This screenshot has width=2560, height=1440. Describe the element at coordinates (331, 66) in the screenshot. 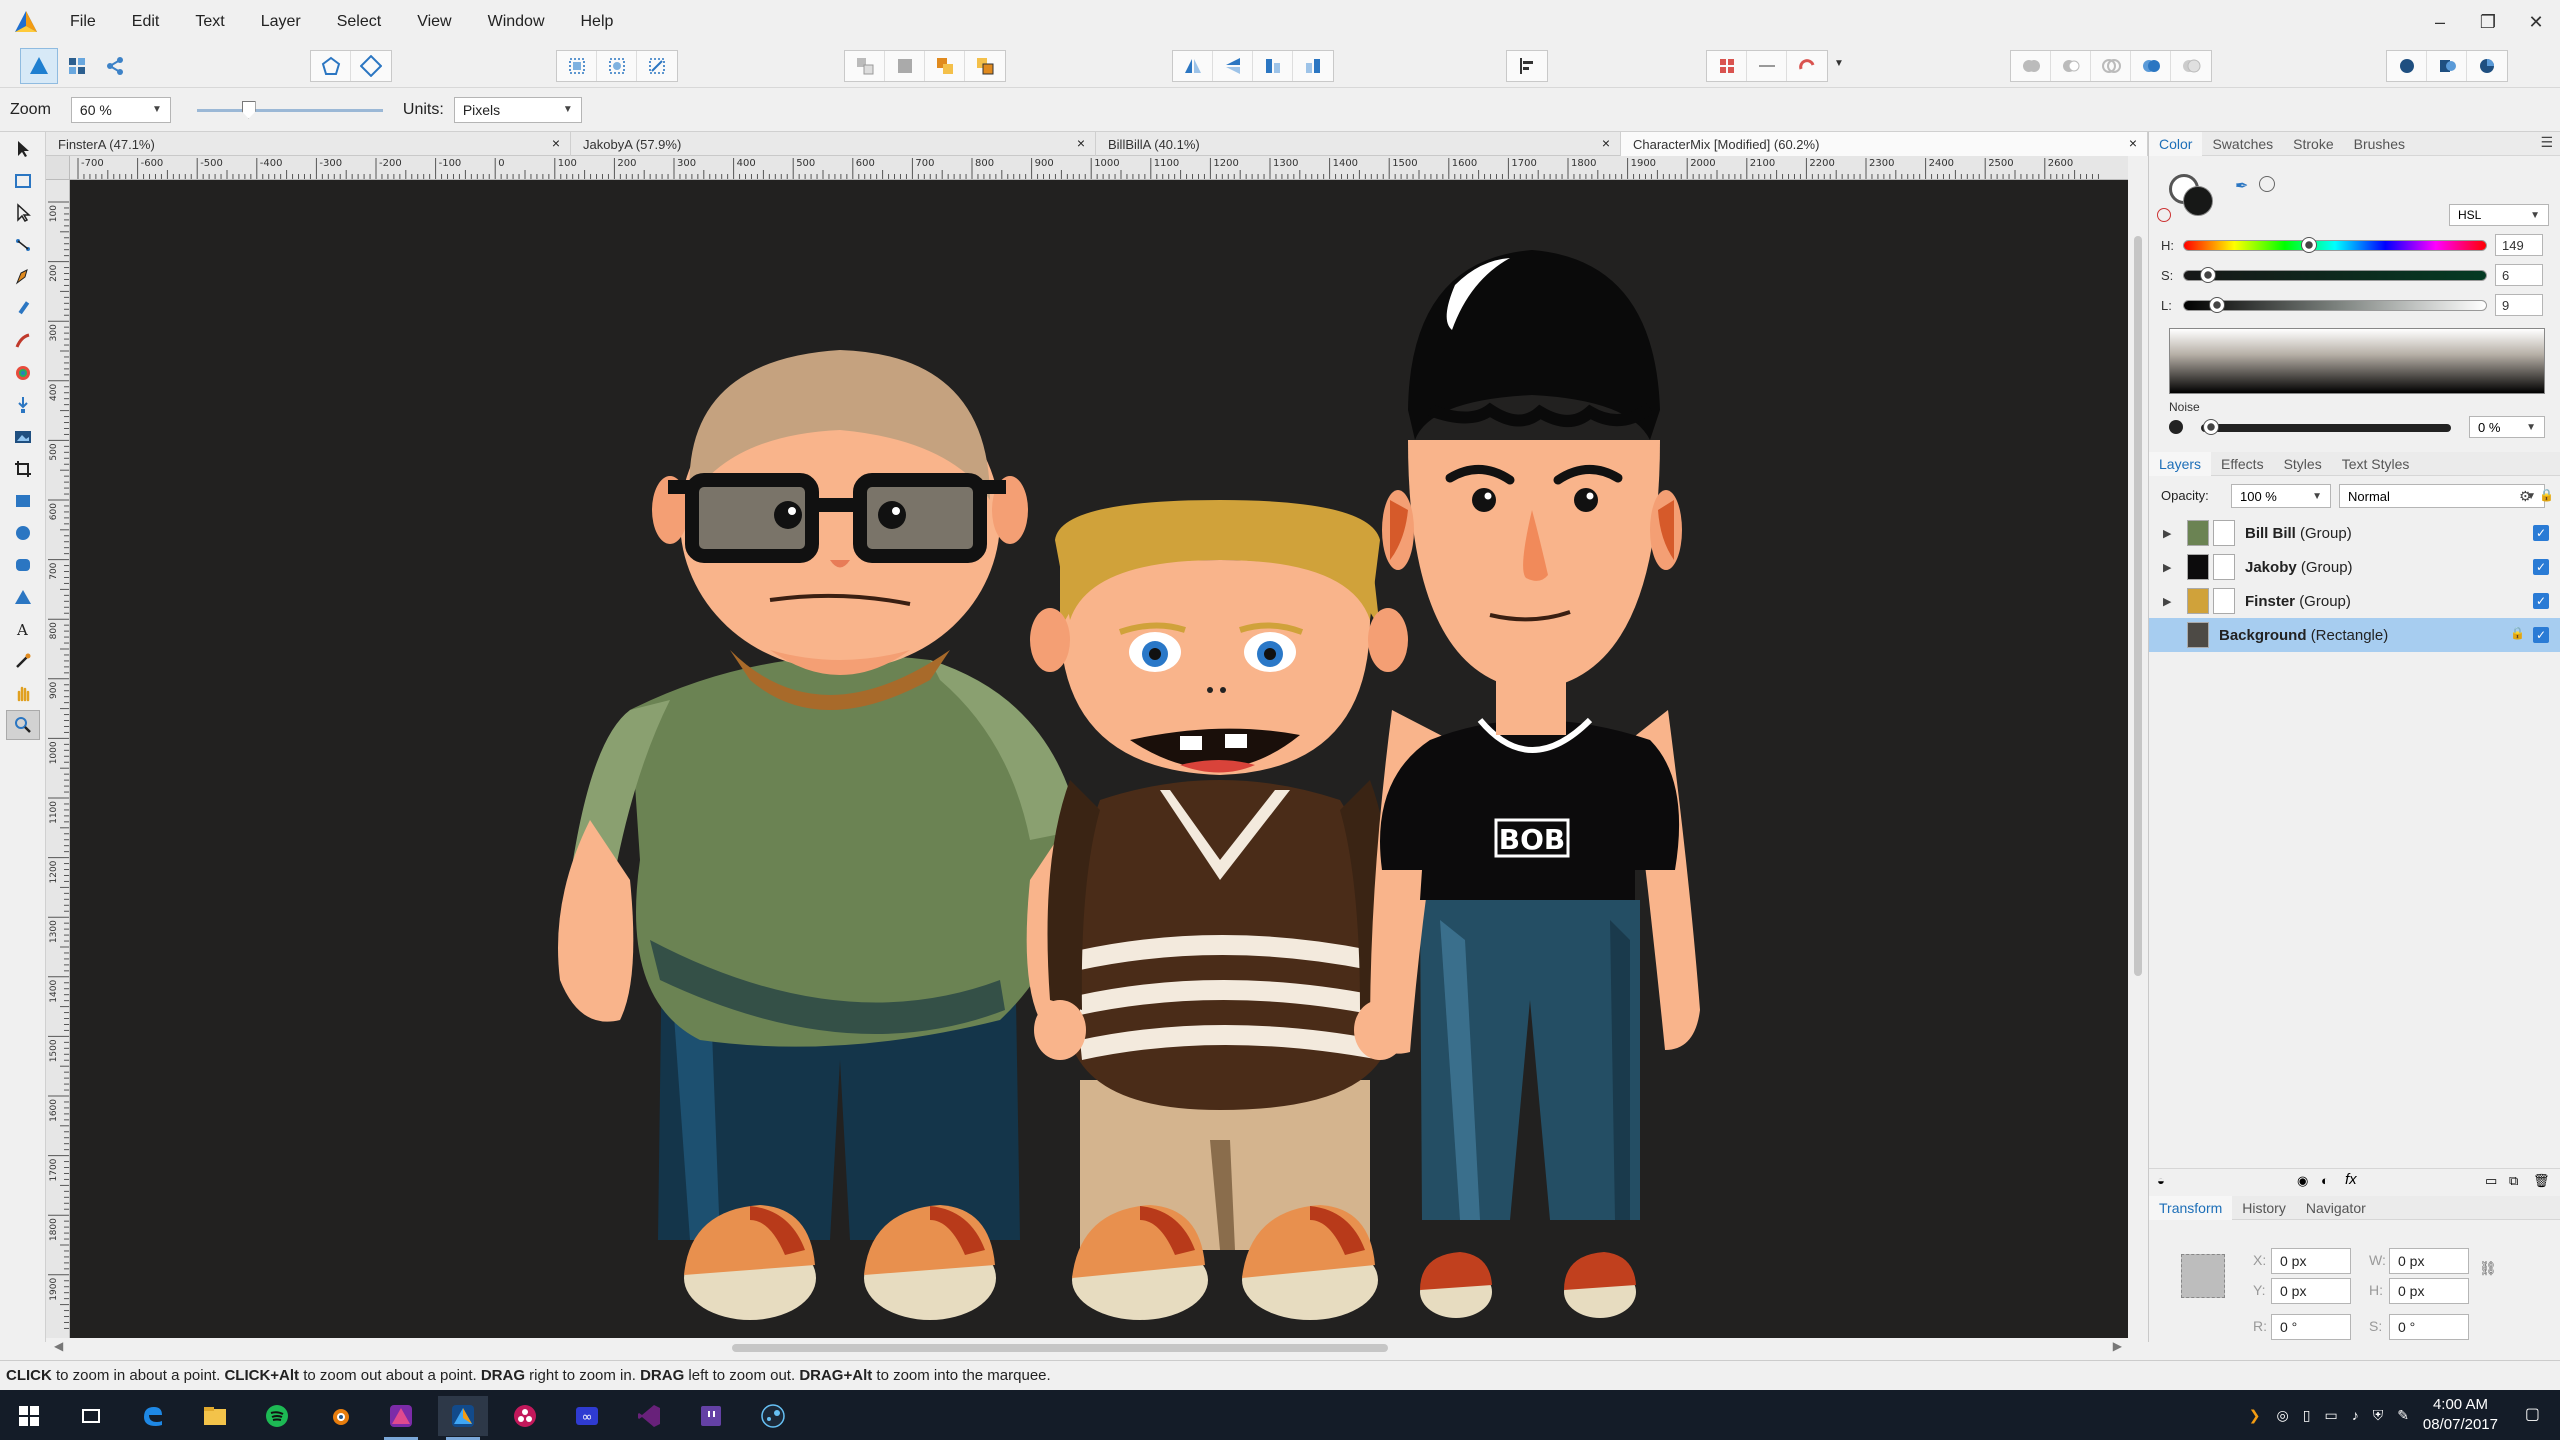

I see `document-setup-icon` at that location.